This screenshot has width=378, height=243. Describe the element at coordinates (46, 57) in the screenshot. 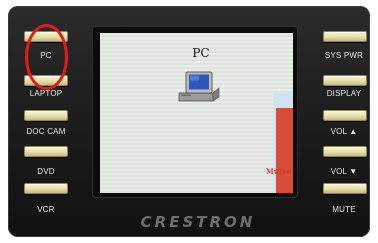

I see `annotation-circle` at that location.